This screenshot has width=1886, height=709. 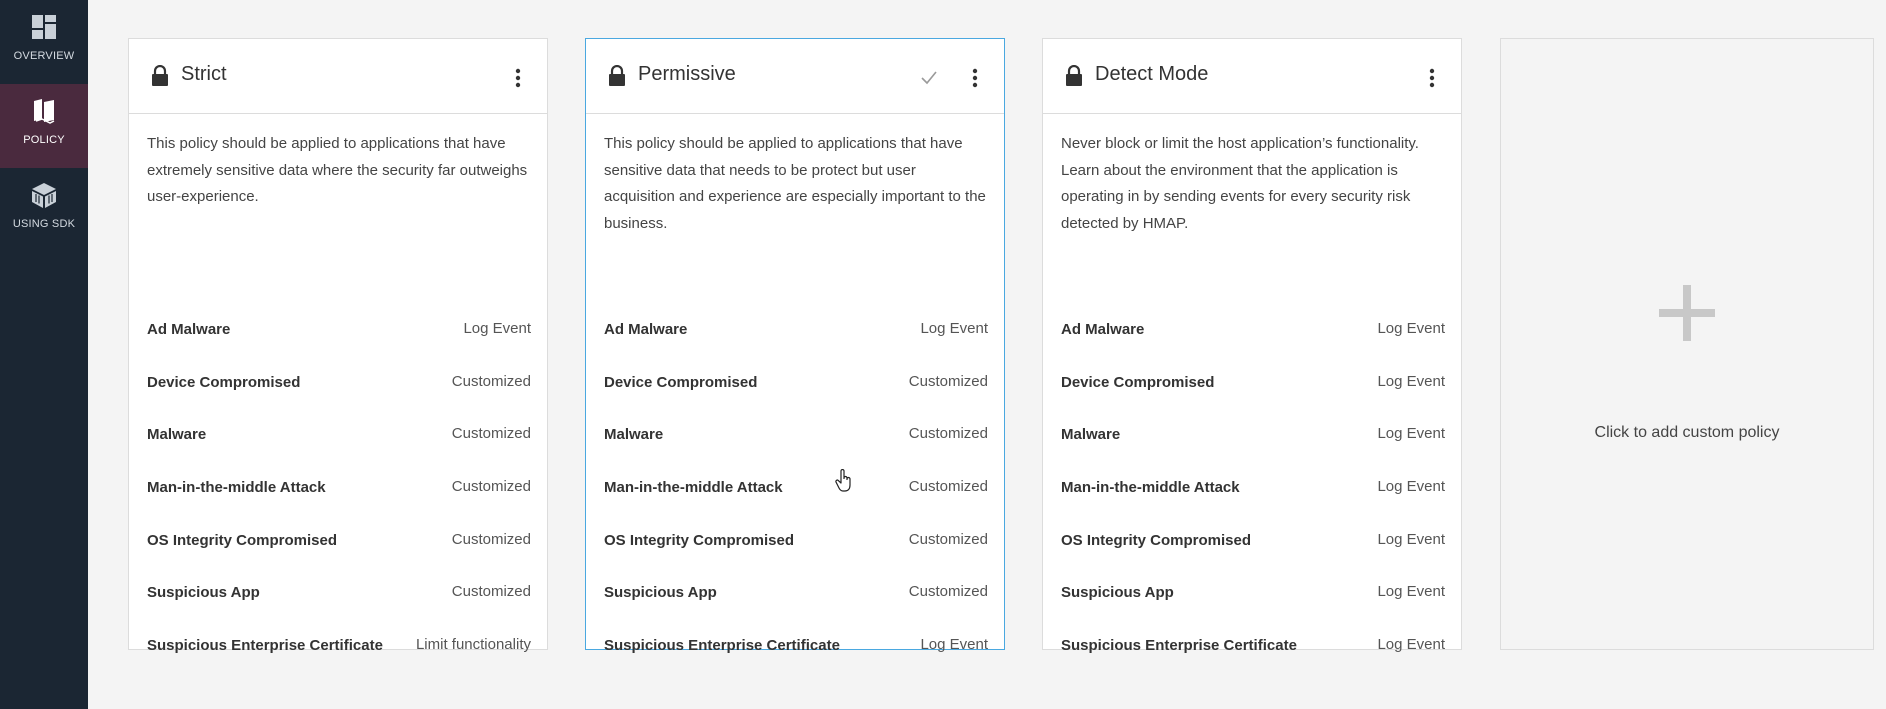 What do you see at coordinates (843, 480) in the screenshot?
I see `hand-cursor-icon` at bounding box center [843, 480].